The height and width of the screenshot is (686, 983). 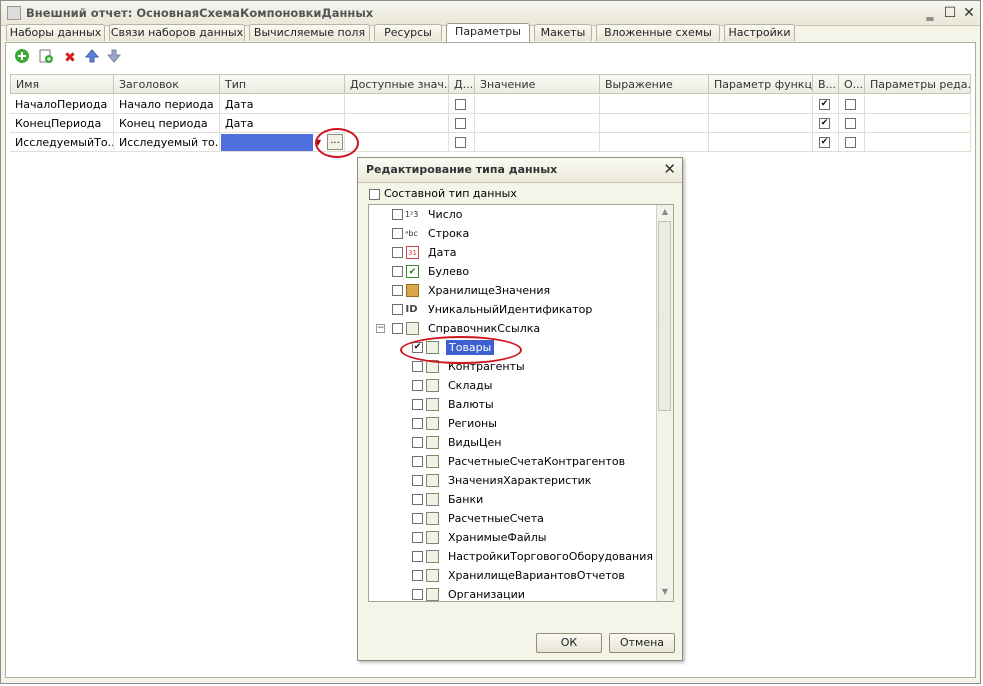 I want to click on cell-caption: Конец периода, so click(x=167, y=123).